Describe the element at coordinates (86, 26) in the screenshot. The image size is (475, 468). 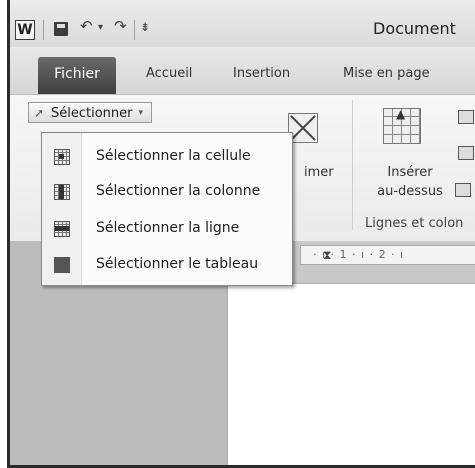
I see `undo-icon: ↶` at that location.